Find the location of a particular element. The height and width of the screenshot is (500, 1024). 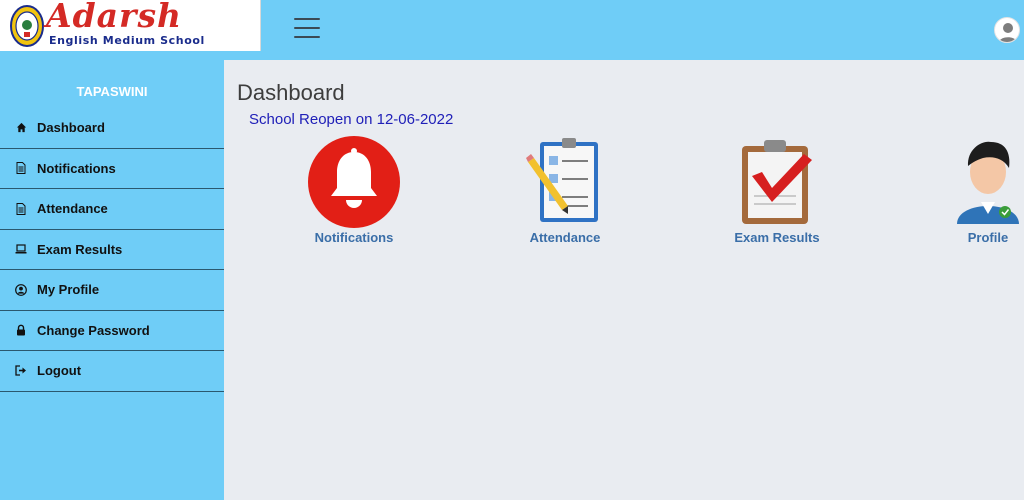

sidebar-item-label: Attendance is located at coordinates (72, 209).